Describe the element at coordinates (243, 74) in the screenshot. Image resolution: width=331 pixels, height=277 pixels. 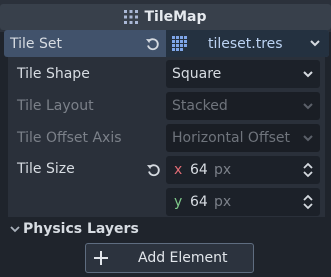
I see `tile-shape-select: Square` at that location.